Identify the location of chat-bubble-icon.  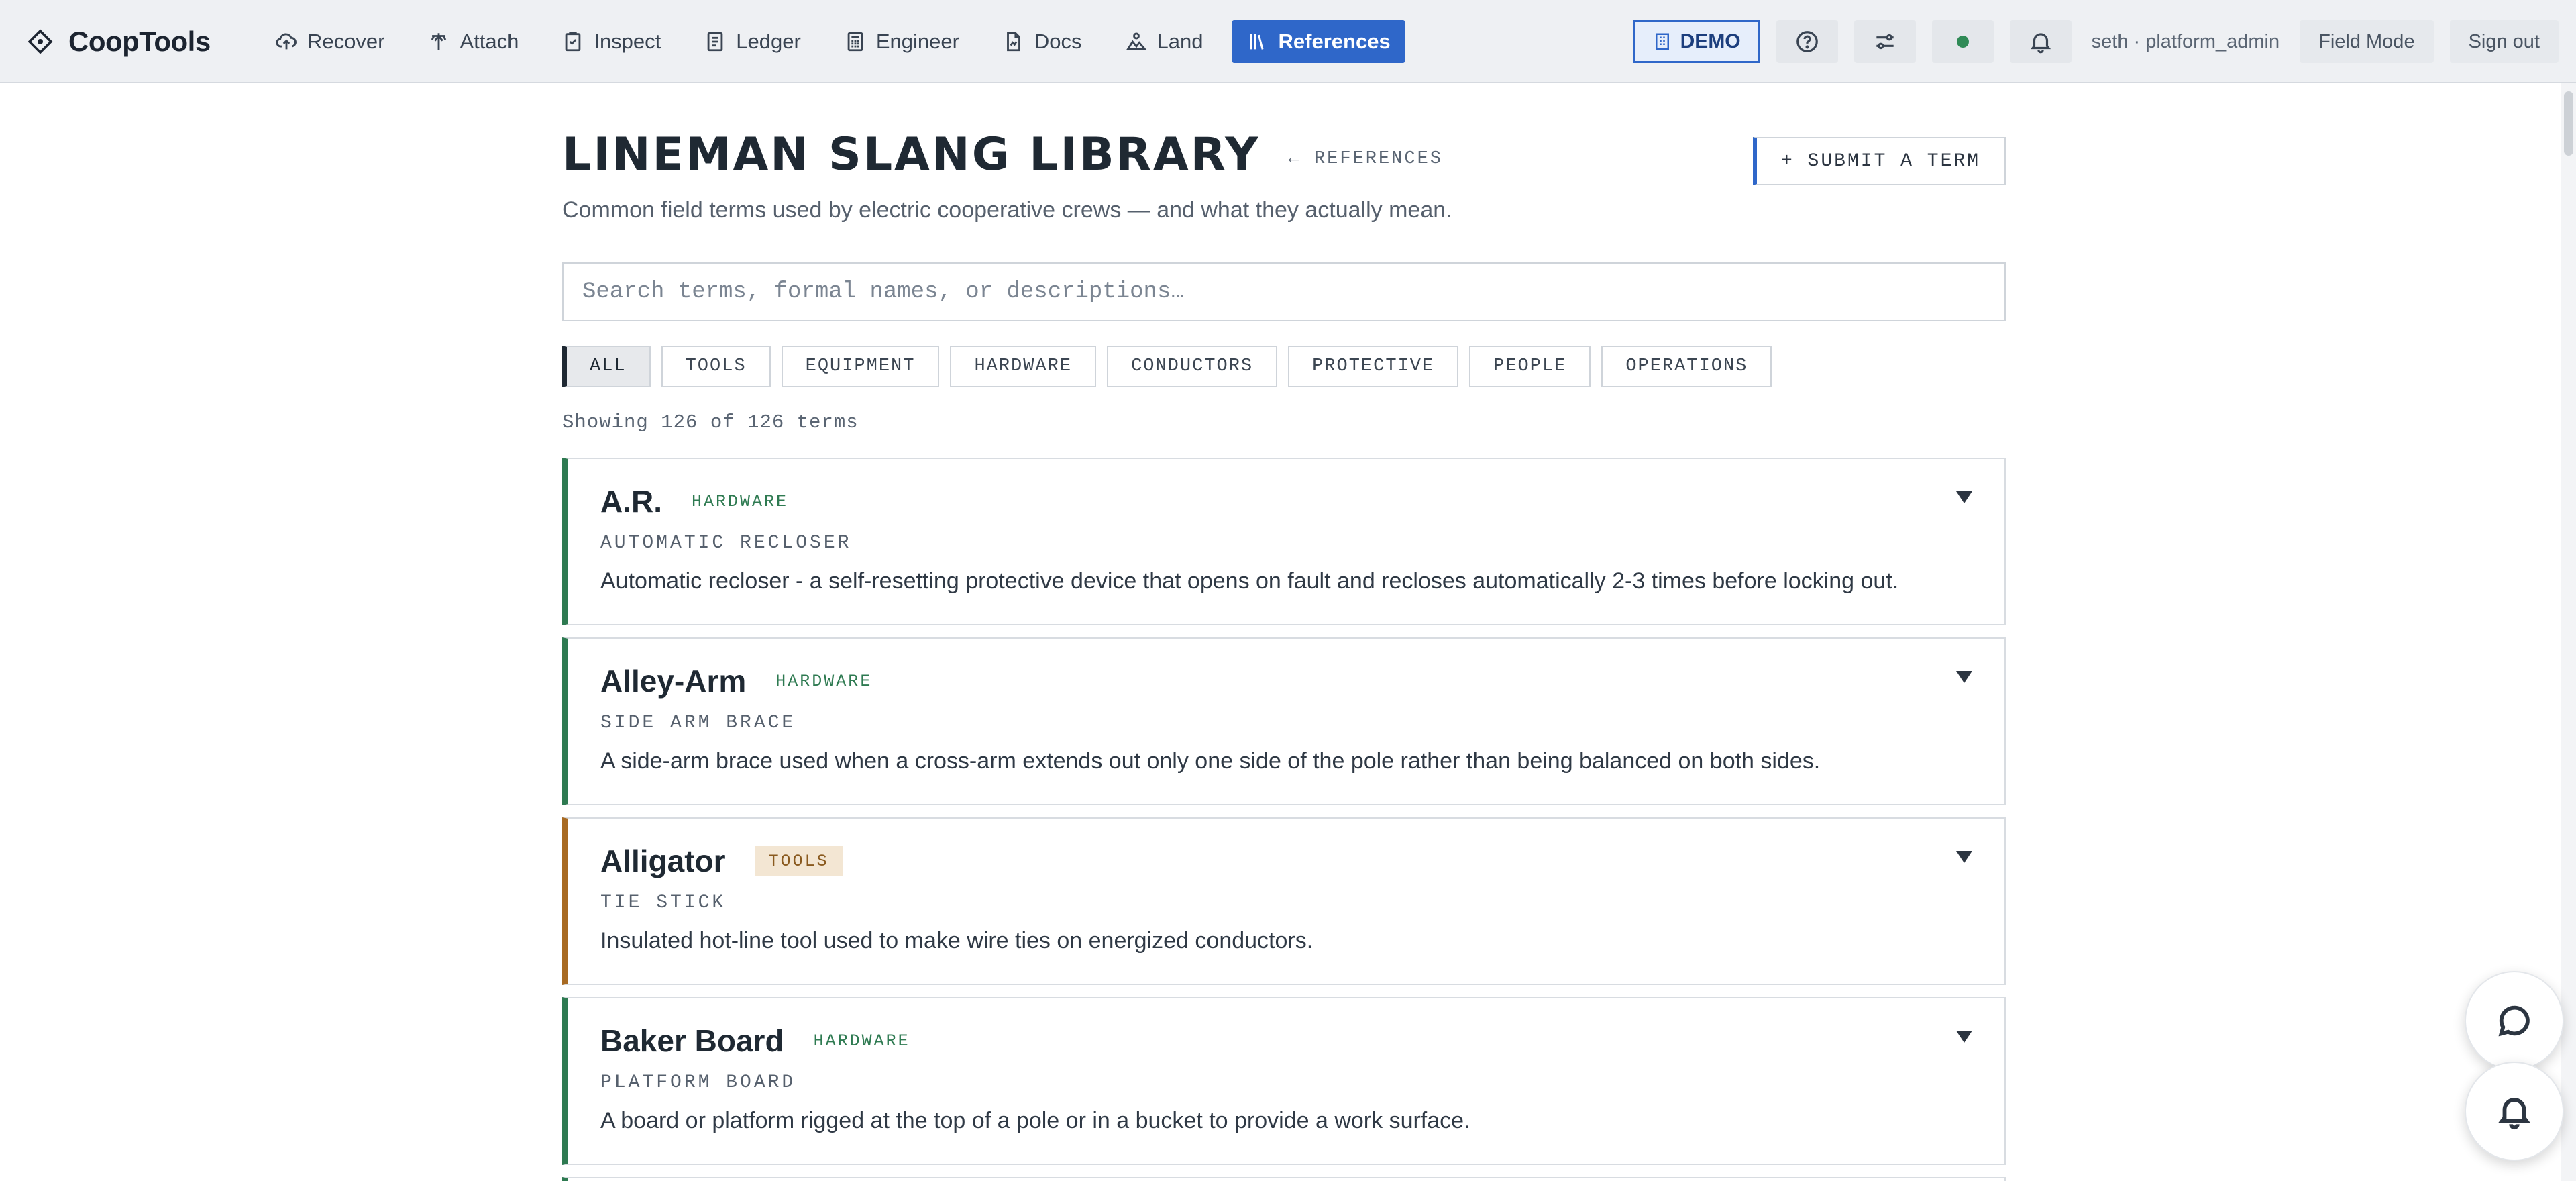
(2514, 1021).